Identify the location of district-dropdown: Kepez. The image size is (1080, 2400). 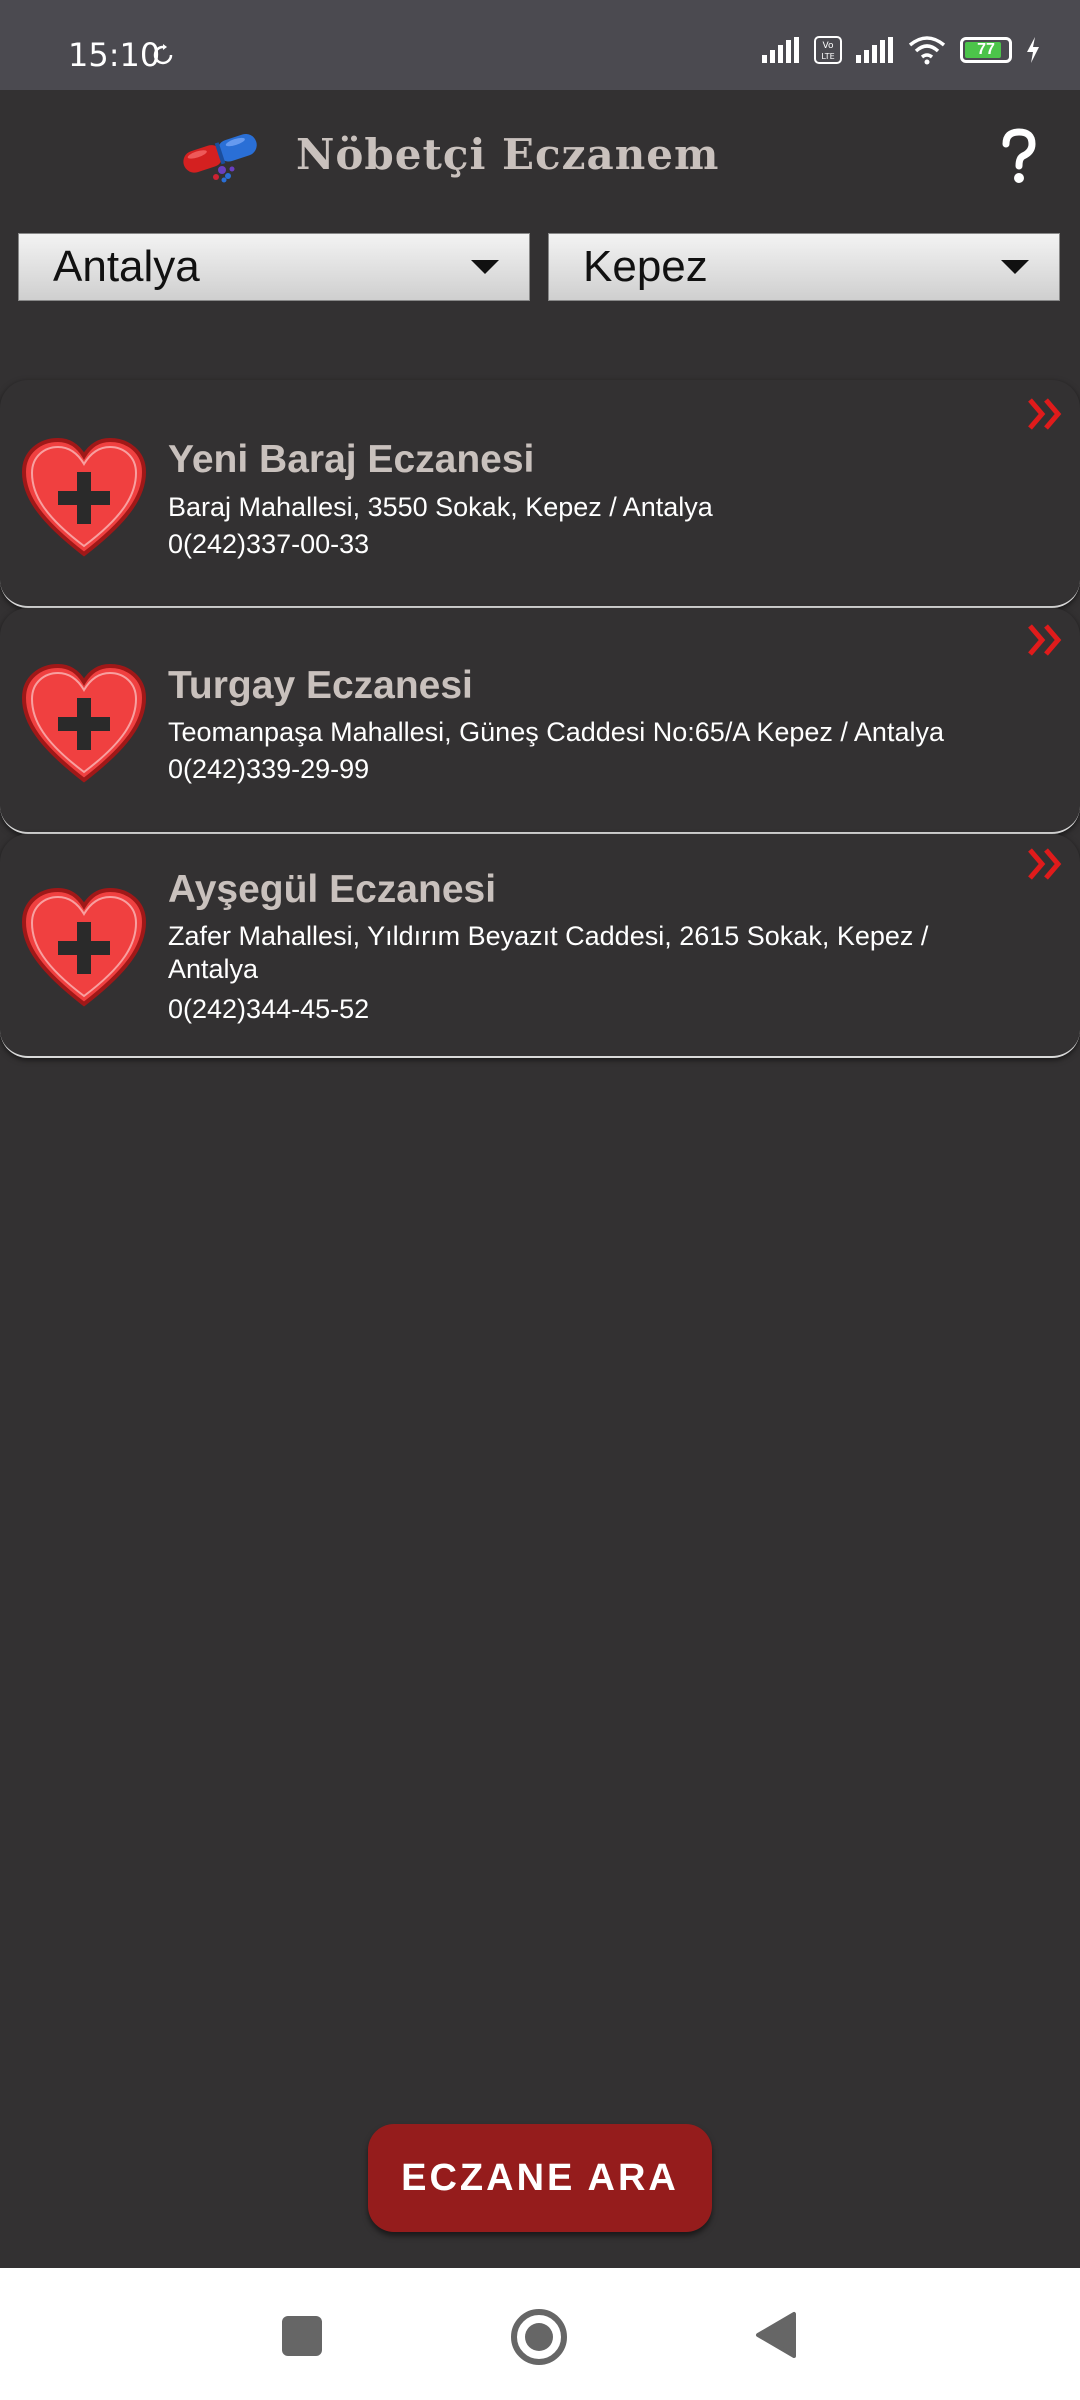
(804, 267).